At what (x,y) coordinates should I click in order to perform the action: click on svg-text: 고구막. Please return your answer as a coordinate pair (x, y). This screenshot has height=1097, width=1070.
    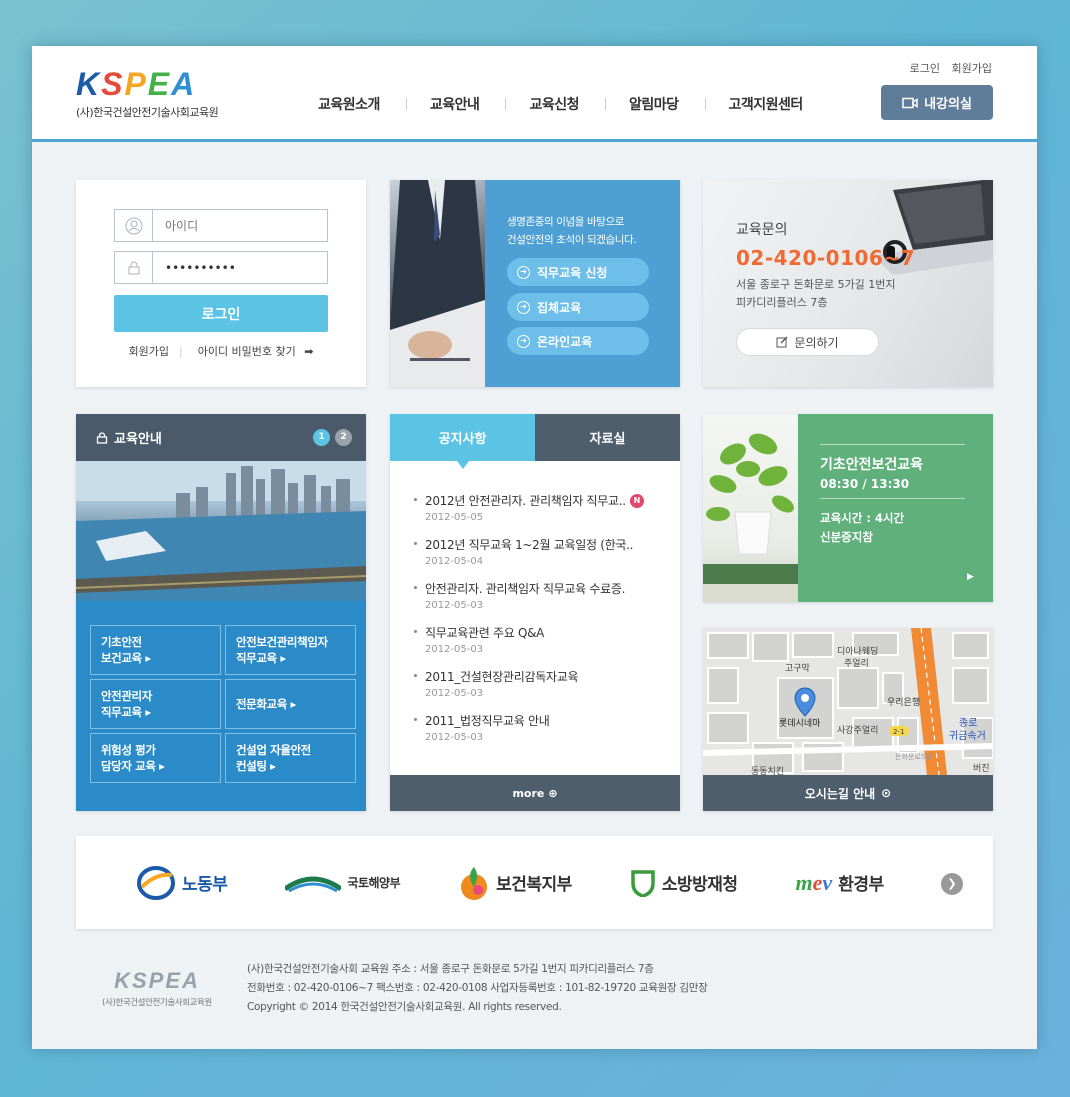
    Looking at the image, I should click on (797, 668).